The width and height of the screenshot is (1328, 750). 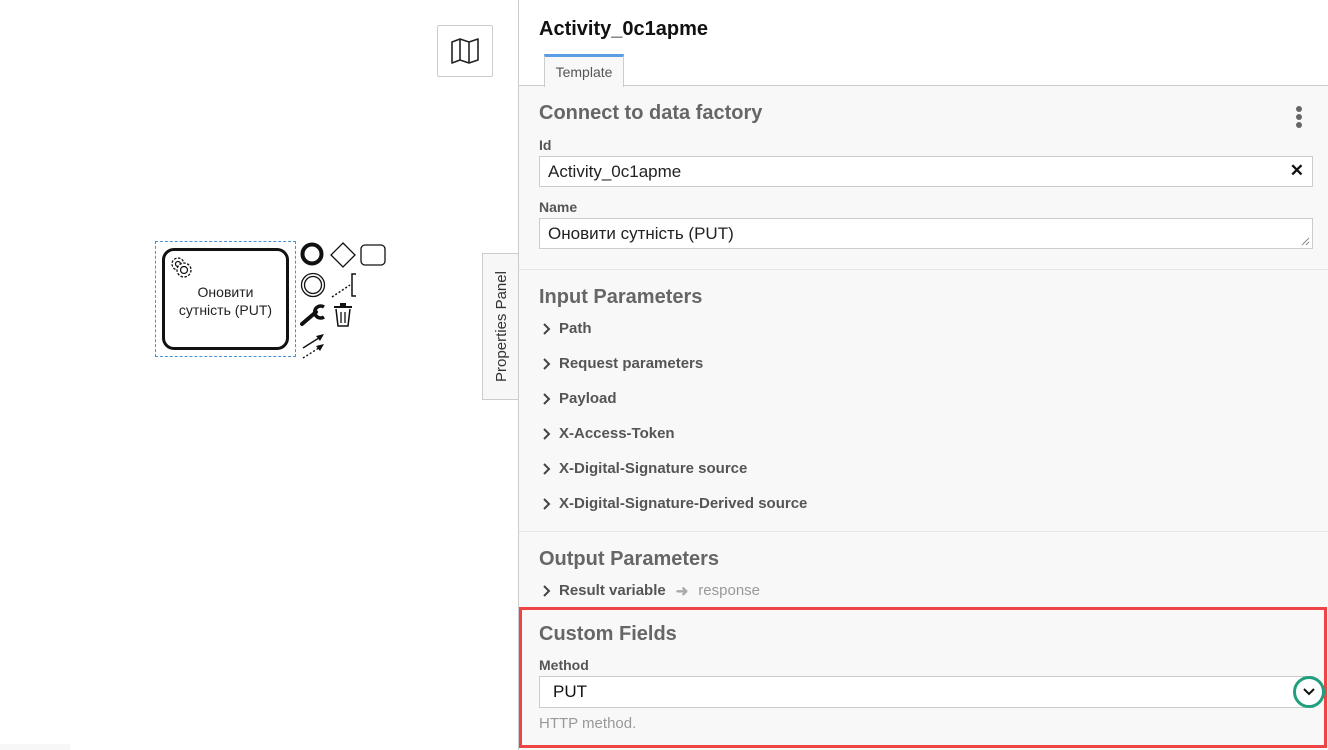 What do you see at coordinates (558, 207) in the screenshot?
I see `name-label: Name` at bounding box center [558, 207].